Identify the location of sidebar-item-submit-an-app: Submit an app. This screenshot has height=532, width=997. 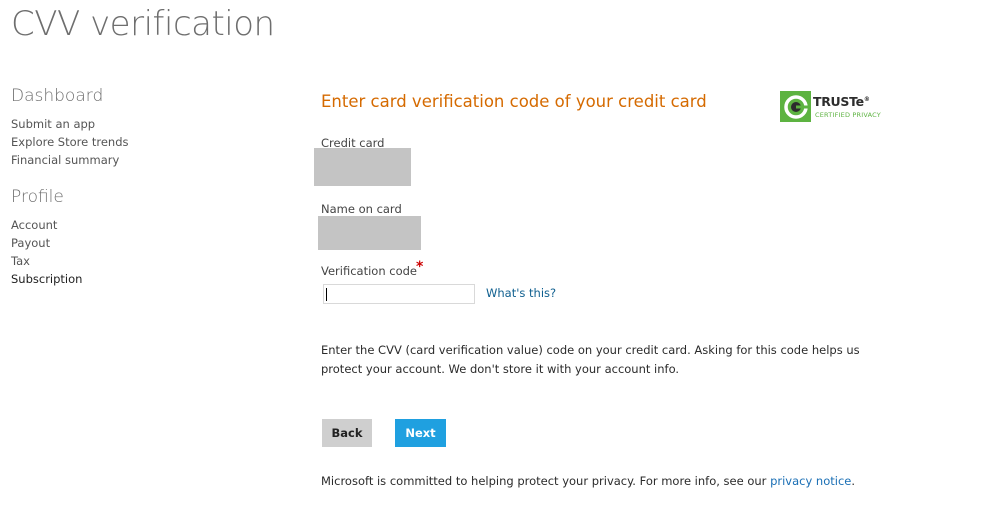
(131, 124).